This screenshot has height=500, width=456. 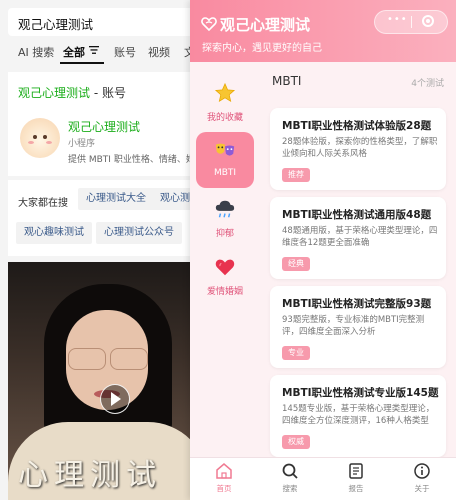 I want to click on sidebar-item-depression: 抑郁, so click(x=225, y=218).